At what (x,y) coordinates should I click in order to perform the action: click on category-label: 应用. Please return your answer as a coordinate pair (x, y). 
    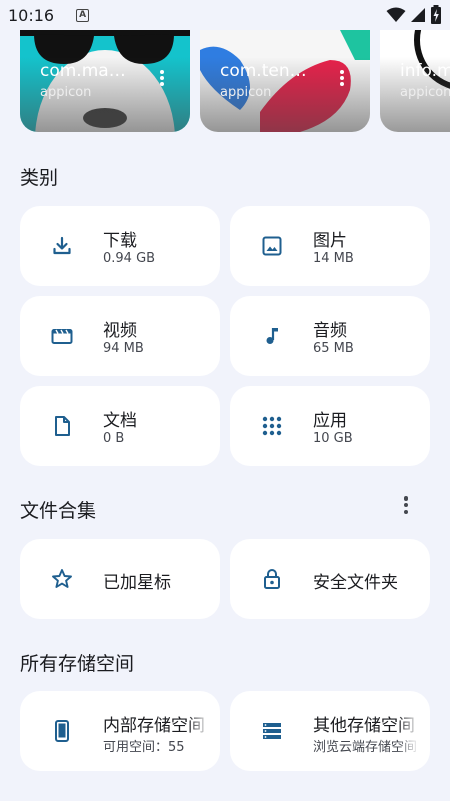
    Looking at the image, I should click on (330, 421).